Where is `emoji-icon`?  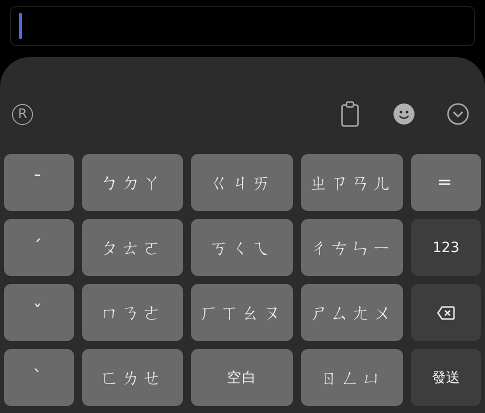
emoji-icon is located at coordinates (404, 114).